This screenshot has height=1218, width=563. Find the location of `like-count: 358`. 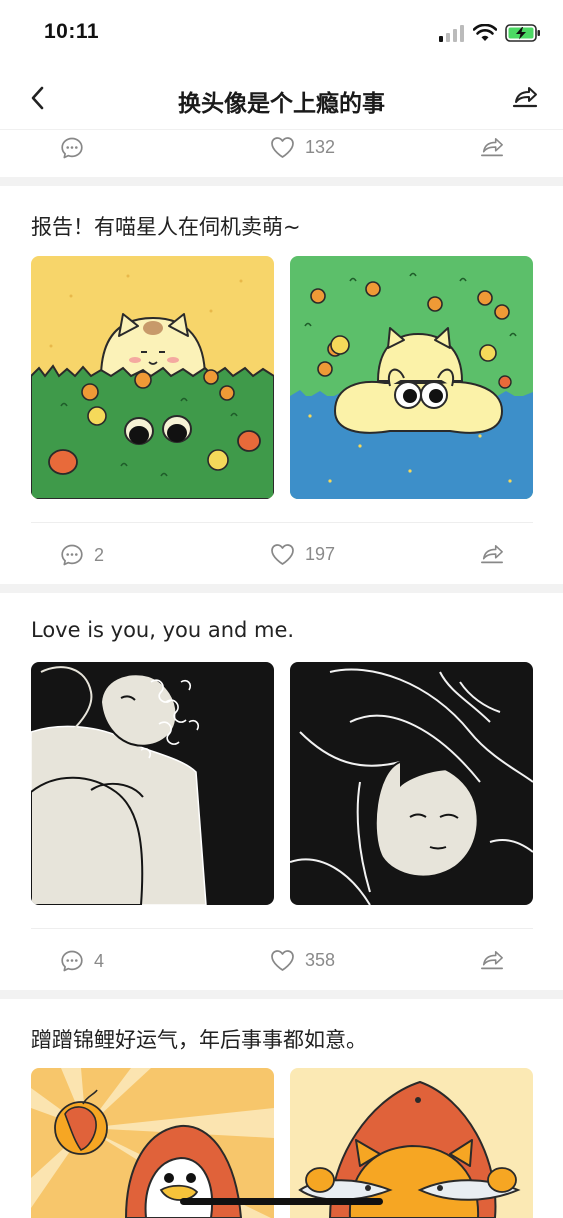

like-count: 358 is located at coordinates (320, 960).